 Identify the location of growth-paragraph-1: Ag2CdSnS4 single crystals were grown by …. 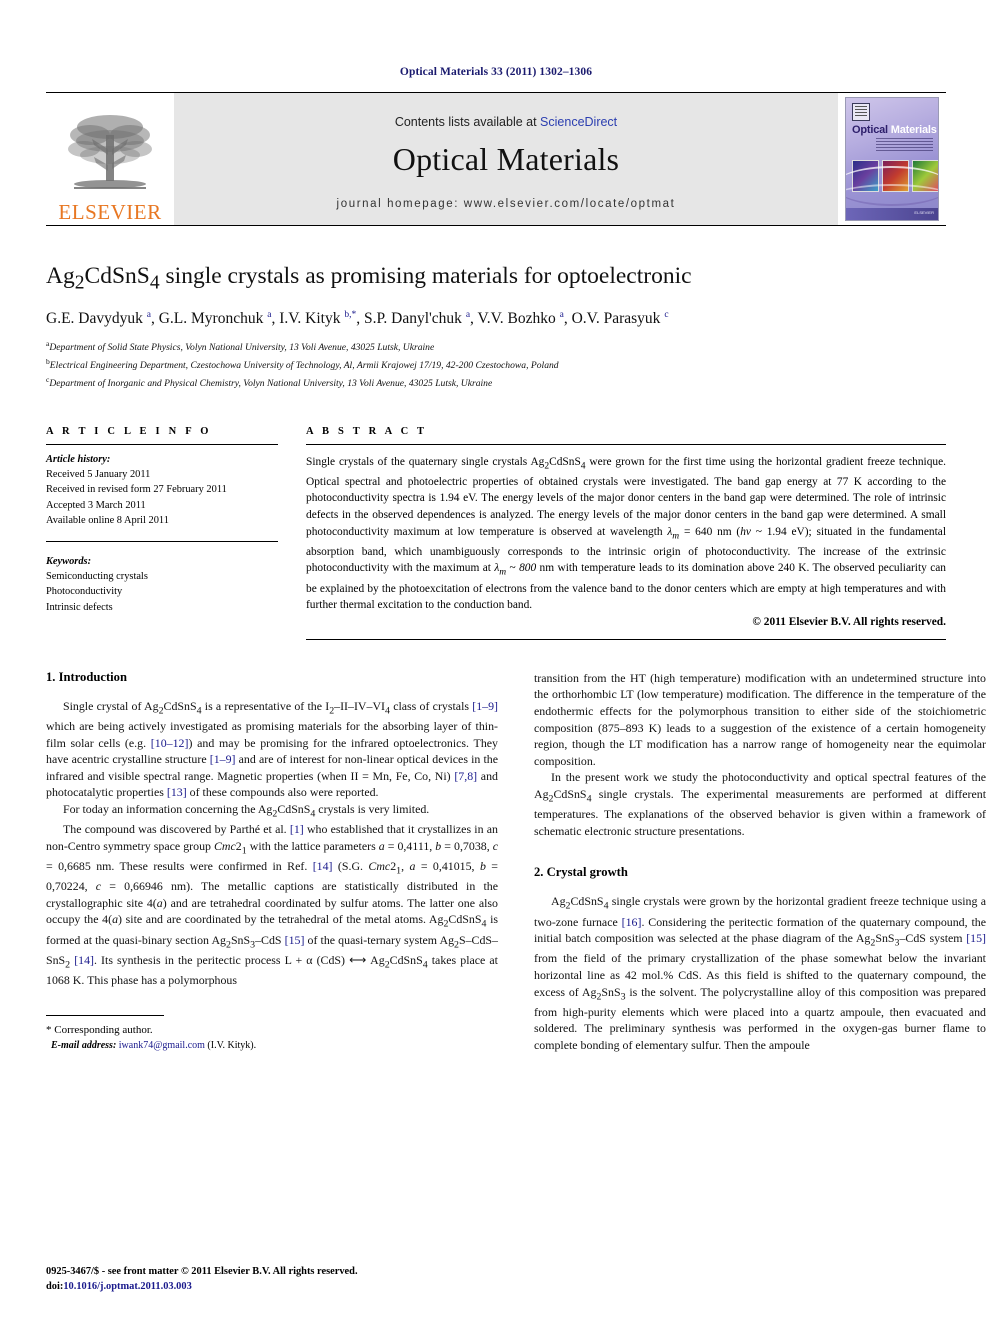
(760, 973).